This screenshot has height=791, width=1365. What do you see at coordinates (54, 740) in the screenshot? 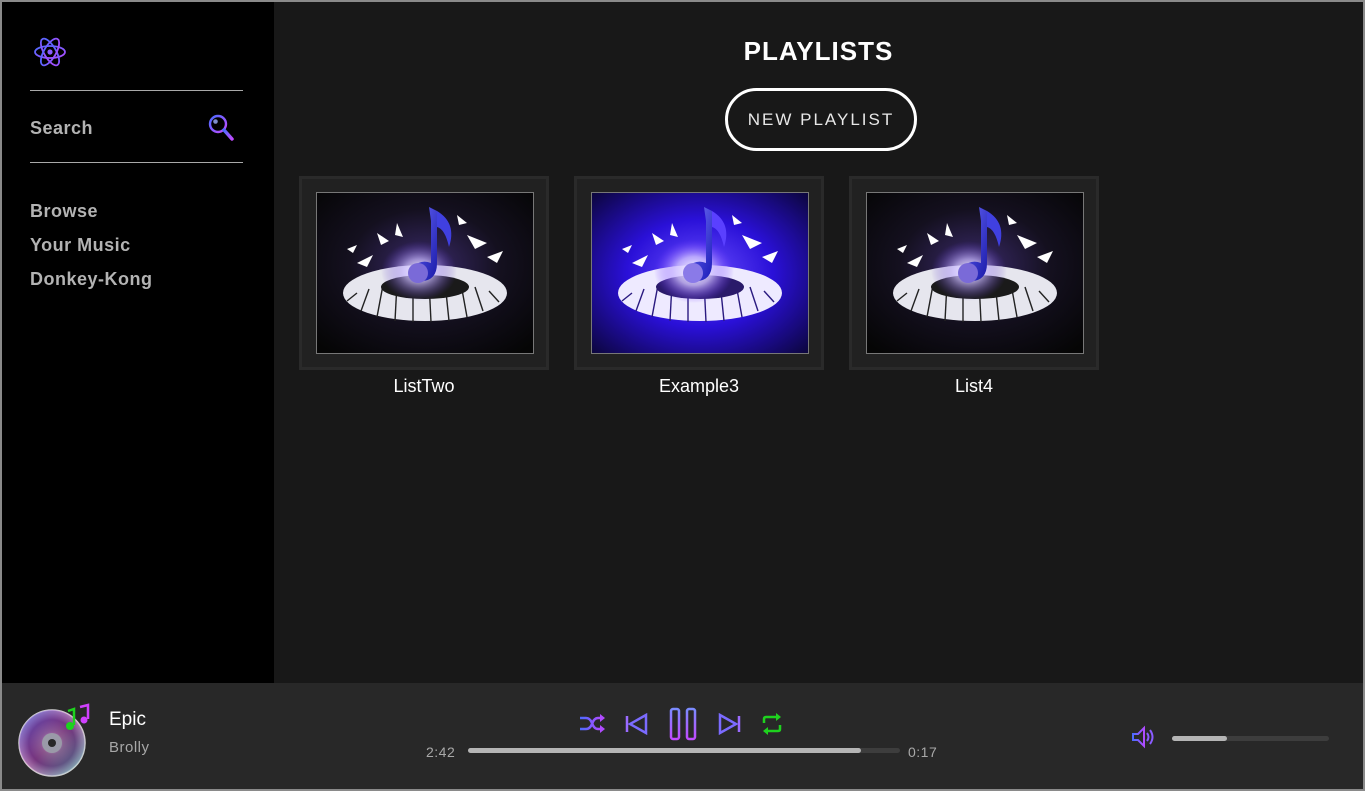
I see `album-art` at bounding box center [54, 740].